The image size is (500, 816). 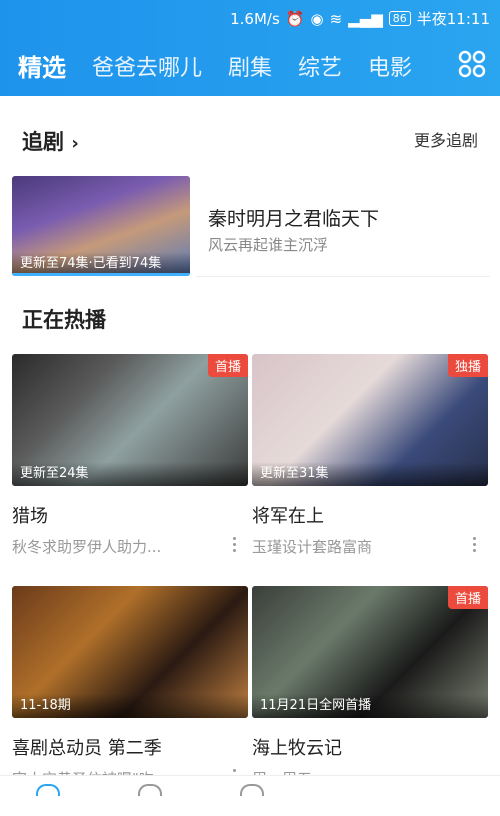 What do you see at coordinates (294, 219) in the screenshot?
I see `following-title: 秦时明月之君临天下` at bounding box center [294, 219].